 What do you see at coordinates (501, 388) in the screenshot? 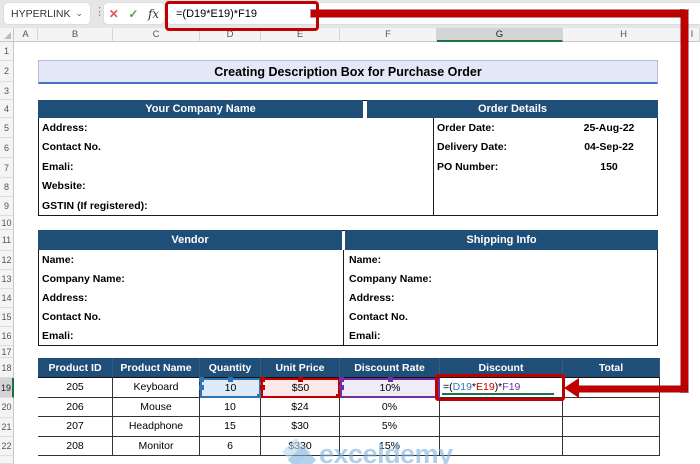
I see `discount-formula-cell: =(D19 * E19)* F19` at bounding box center [501, 388].